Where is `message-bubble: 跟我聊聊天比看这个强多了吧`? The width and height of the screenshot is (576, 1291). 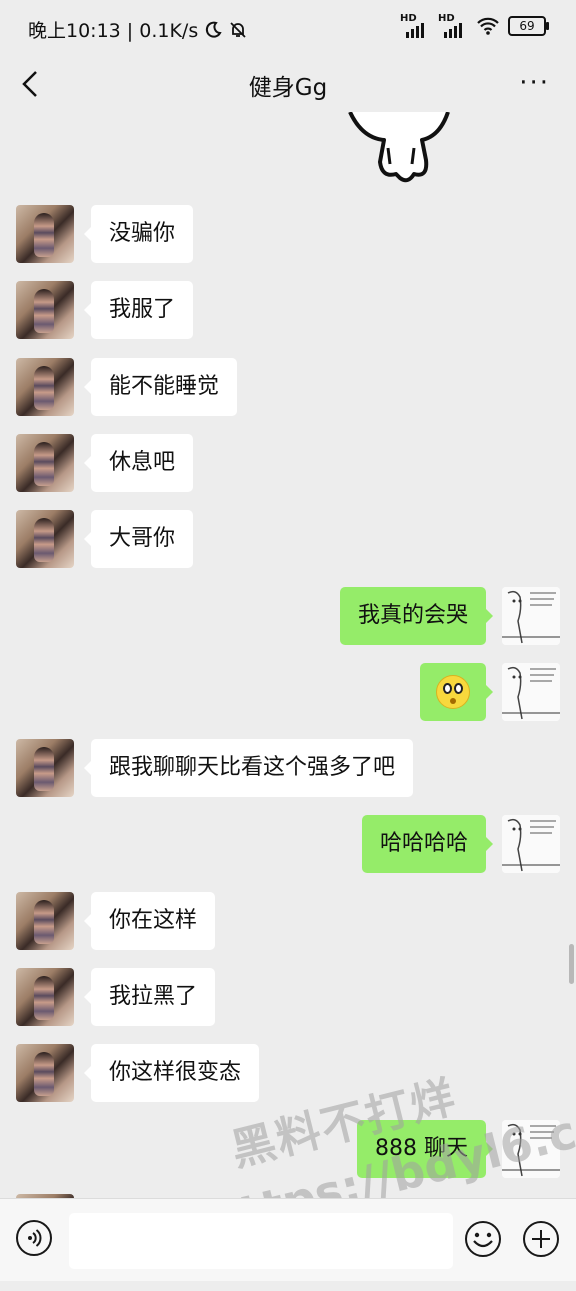 message-bubble: 跟我聊聊天比看这个强多了吧 is located at coordinates (248, 768).